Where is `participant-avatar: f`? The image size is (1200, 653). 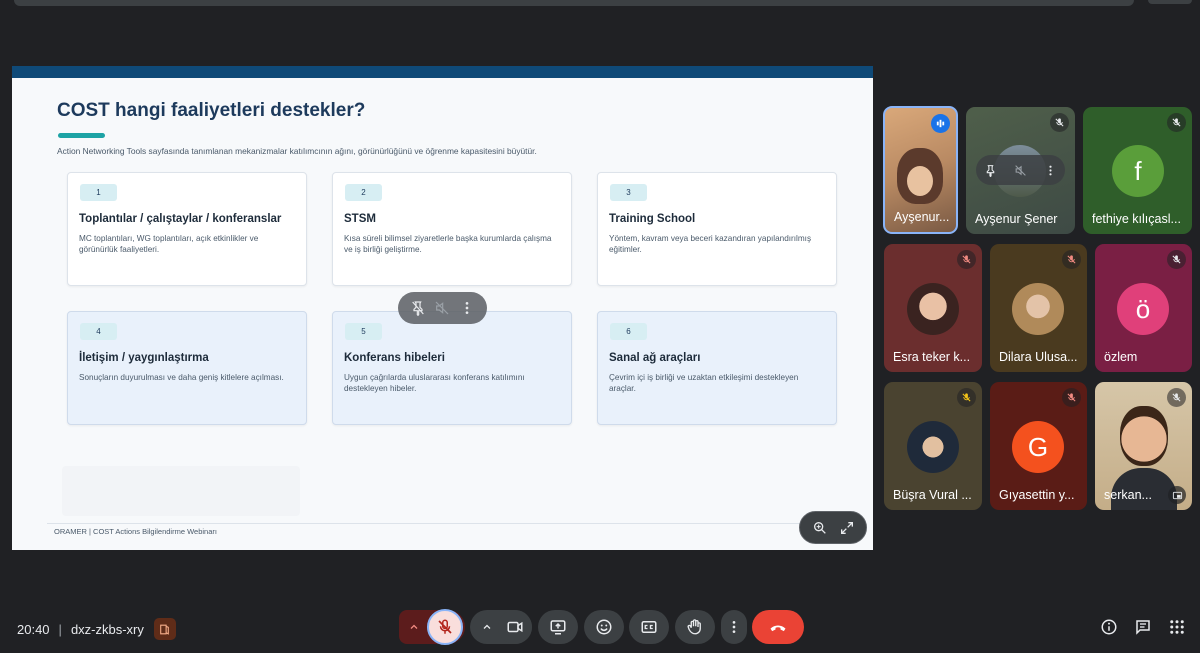 participant-avatar: f is located at coordinates (1138, 171).